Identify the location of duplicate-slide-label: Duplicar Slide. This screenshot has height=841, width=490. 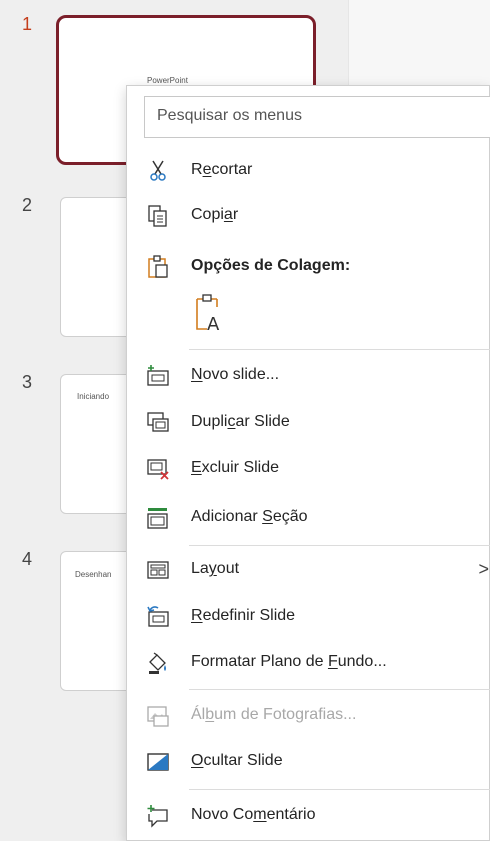
(240, 421).